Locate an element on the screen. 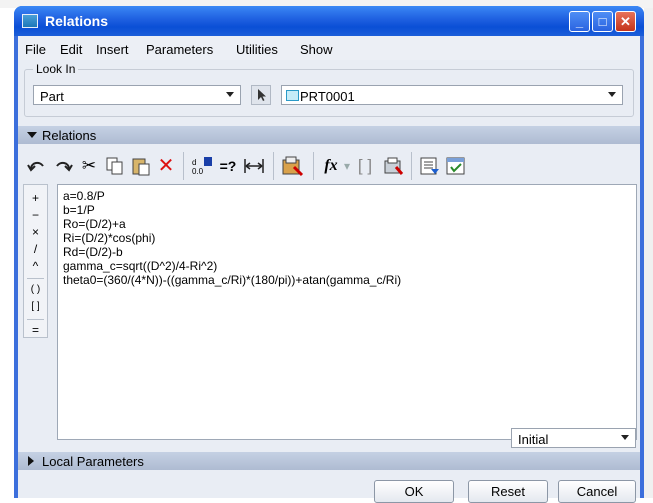 This screenshot has height=503, width=653. menu-edit: Edit is located at coordinates (71, 49).